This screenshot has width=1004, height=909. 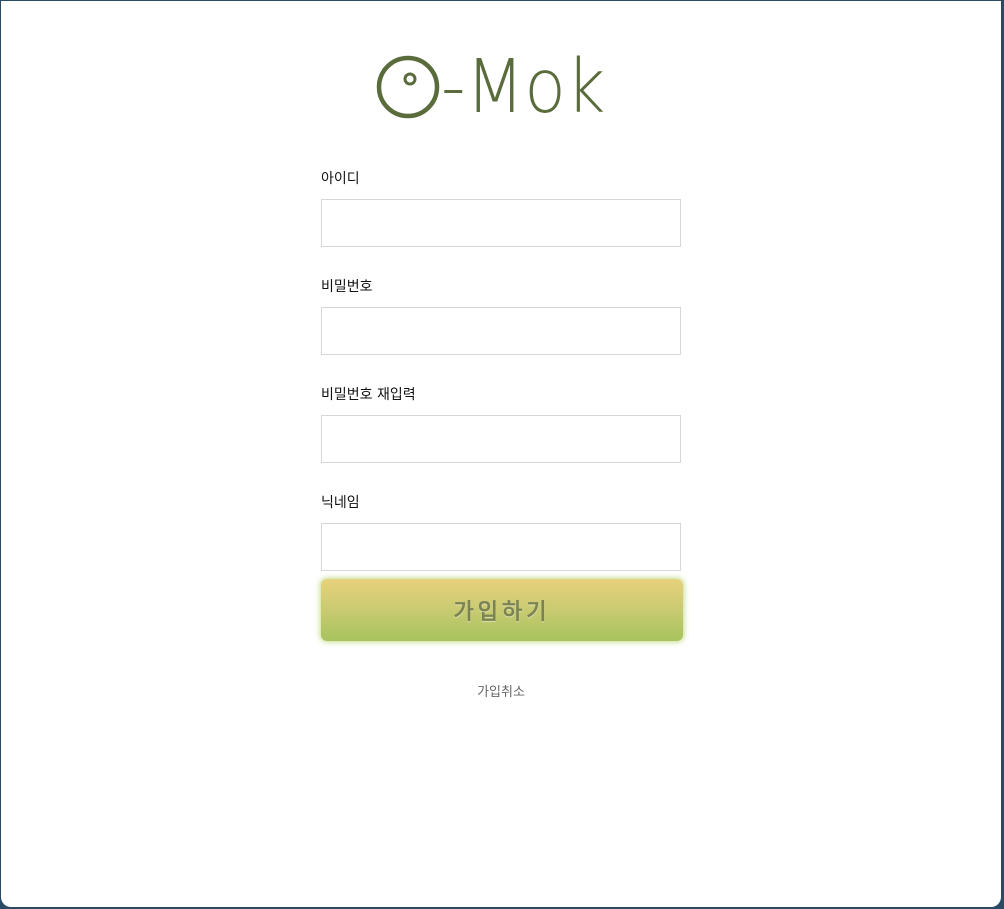 What do you see at coordinates (340, 503) in the screenshot?
I see `nickname-label: 닉네임` at bounding box center [340, 503].